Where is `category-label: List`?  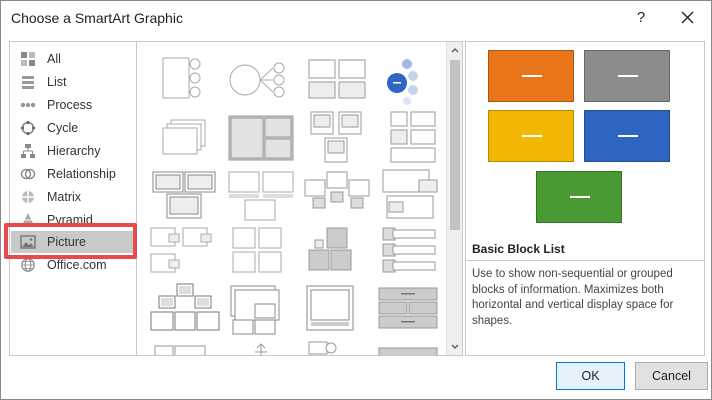 category-label: List is located at coordinates (57, 82).